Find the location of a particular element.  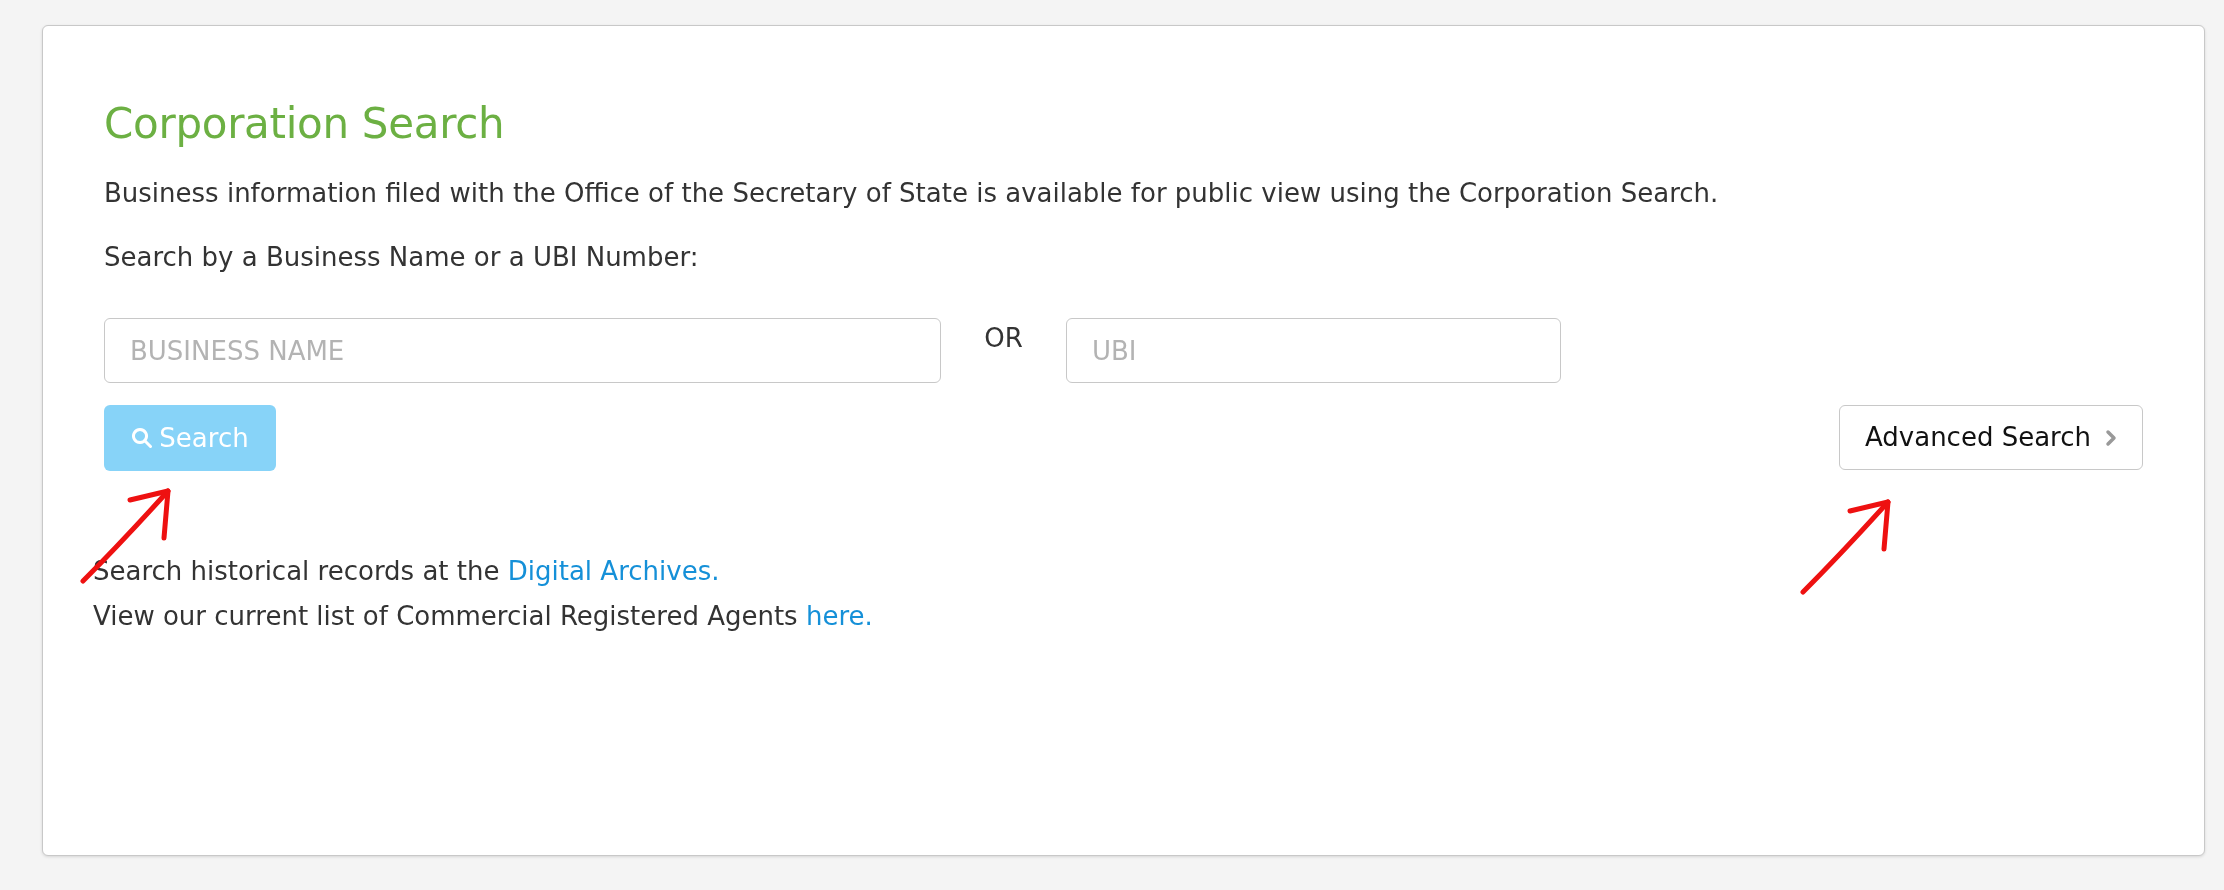

or-separator: OR is located at coordinates (1003, 339).